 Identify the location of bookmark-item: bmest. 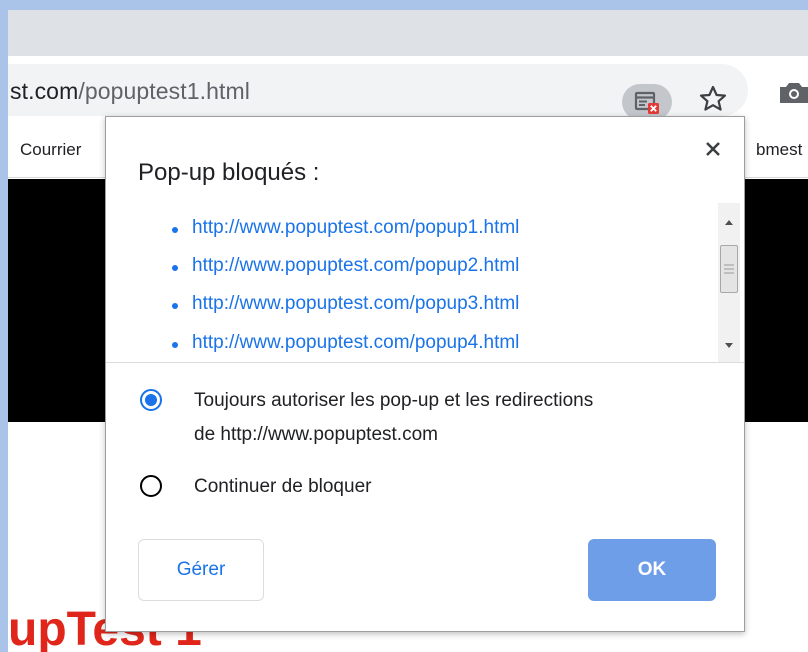
(779, 150).